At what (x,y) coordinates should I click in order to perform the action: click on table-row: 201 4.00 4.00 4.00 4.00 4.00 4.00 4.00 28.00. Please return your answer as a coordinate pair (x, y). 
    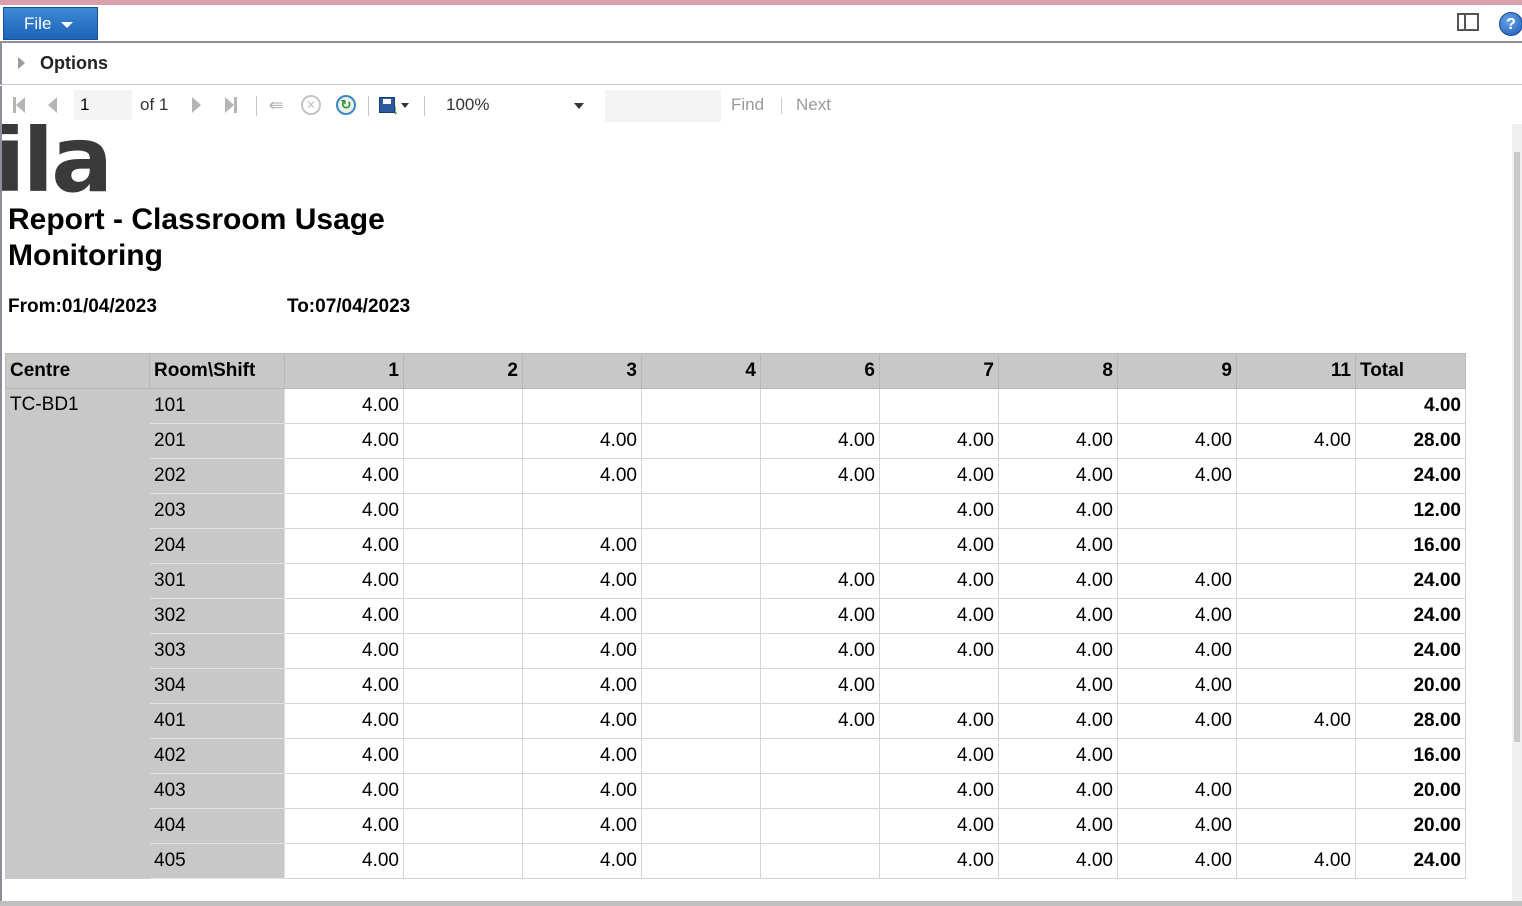
    Looking at the image, I should click on (736, 441).